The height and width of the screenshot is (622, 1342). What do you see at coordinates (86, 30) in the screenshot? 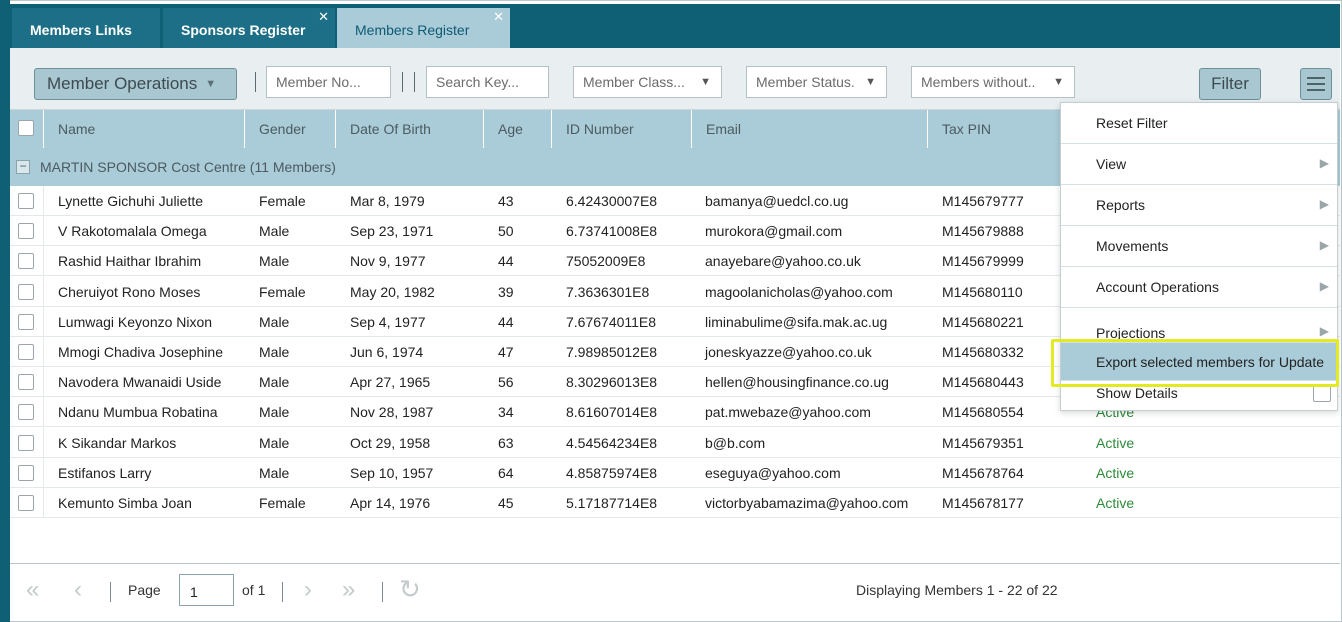
I see `tab-members-links: Members Links` at bounding box center [86, 30].